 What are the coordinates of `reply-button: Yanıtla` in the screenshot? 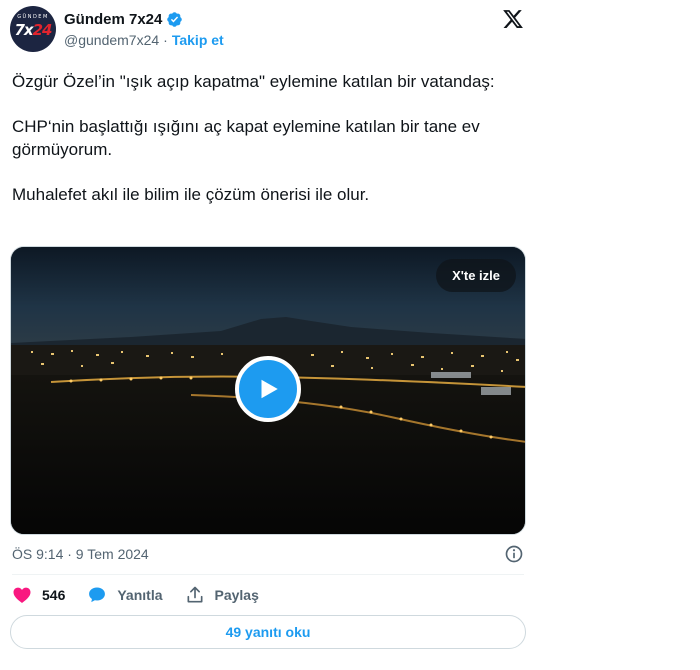 It's located at (125, 595).